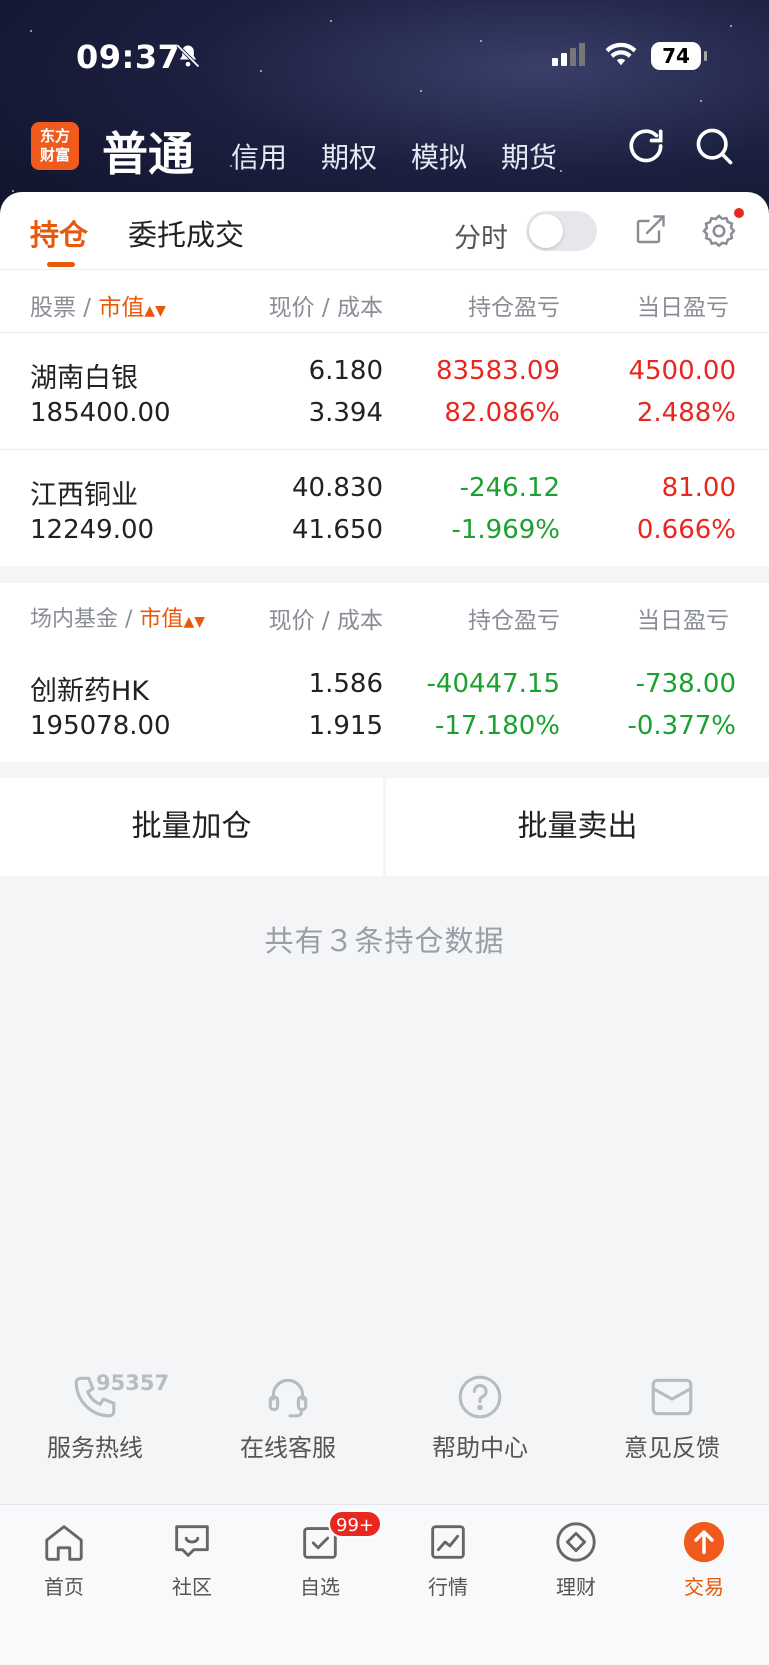  I want to click on stock-pl: 83583.09, so click(497, 371).